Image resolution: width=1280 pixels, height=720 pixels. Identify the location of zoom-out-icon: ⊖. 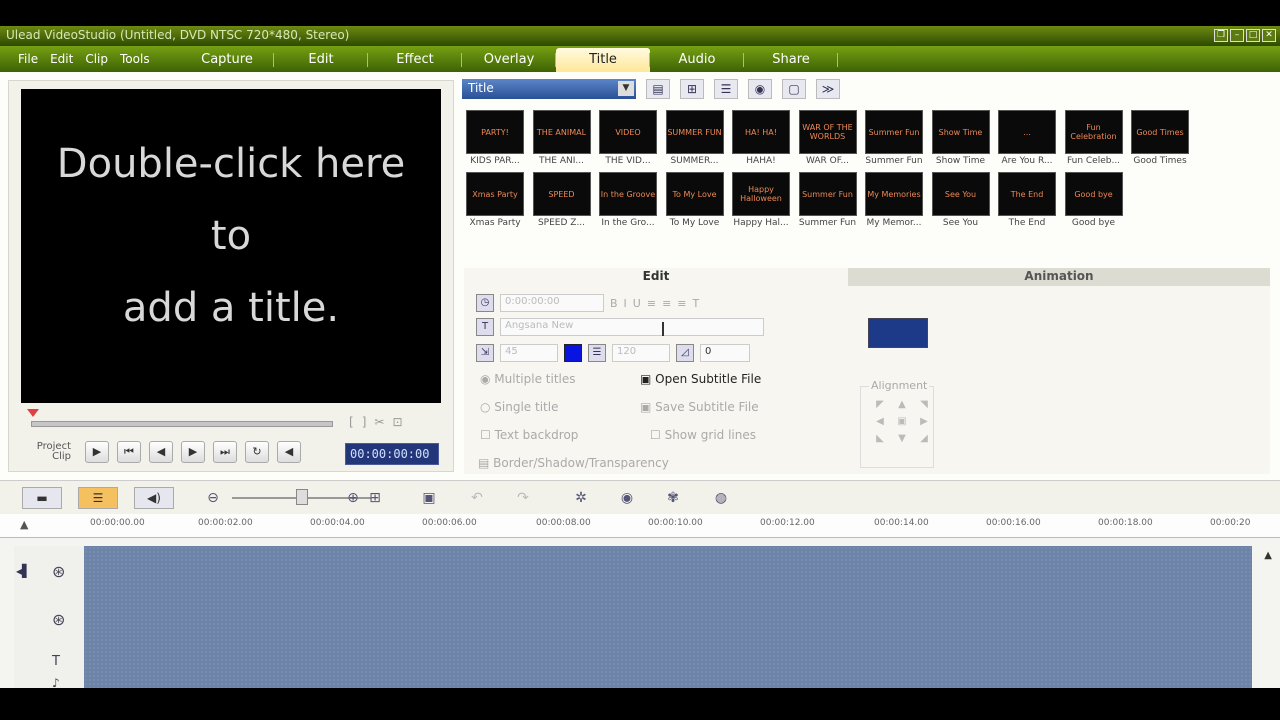
(213, 498).